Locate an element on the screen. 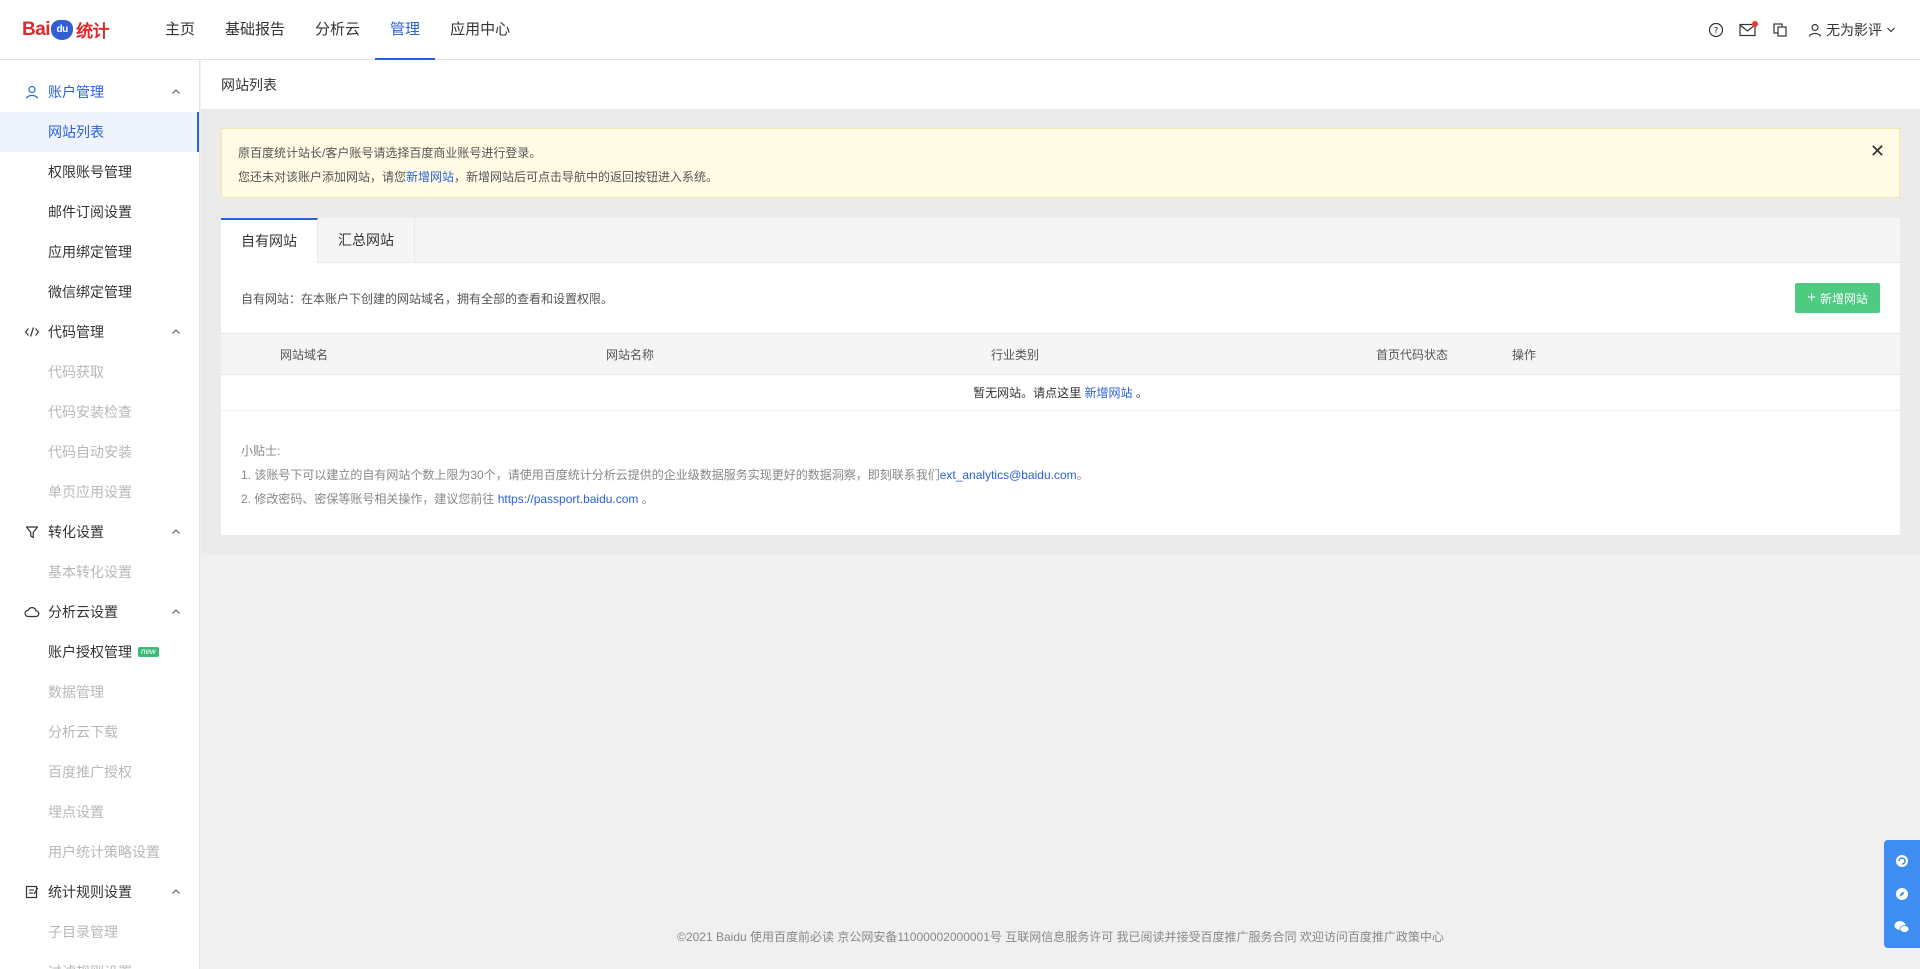 This screenshot has height=969, width=1920. tab-summary-sites: 汇总网站 is located at coordinates (366, 240).